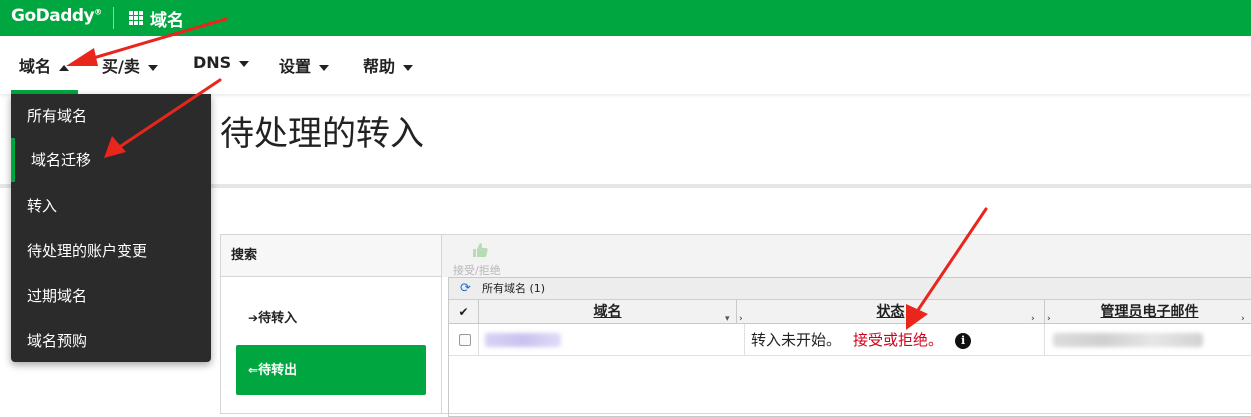  I want to click on search-header: 搜索, so click(331, 256).